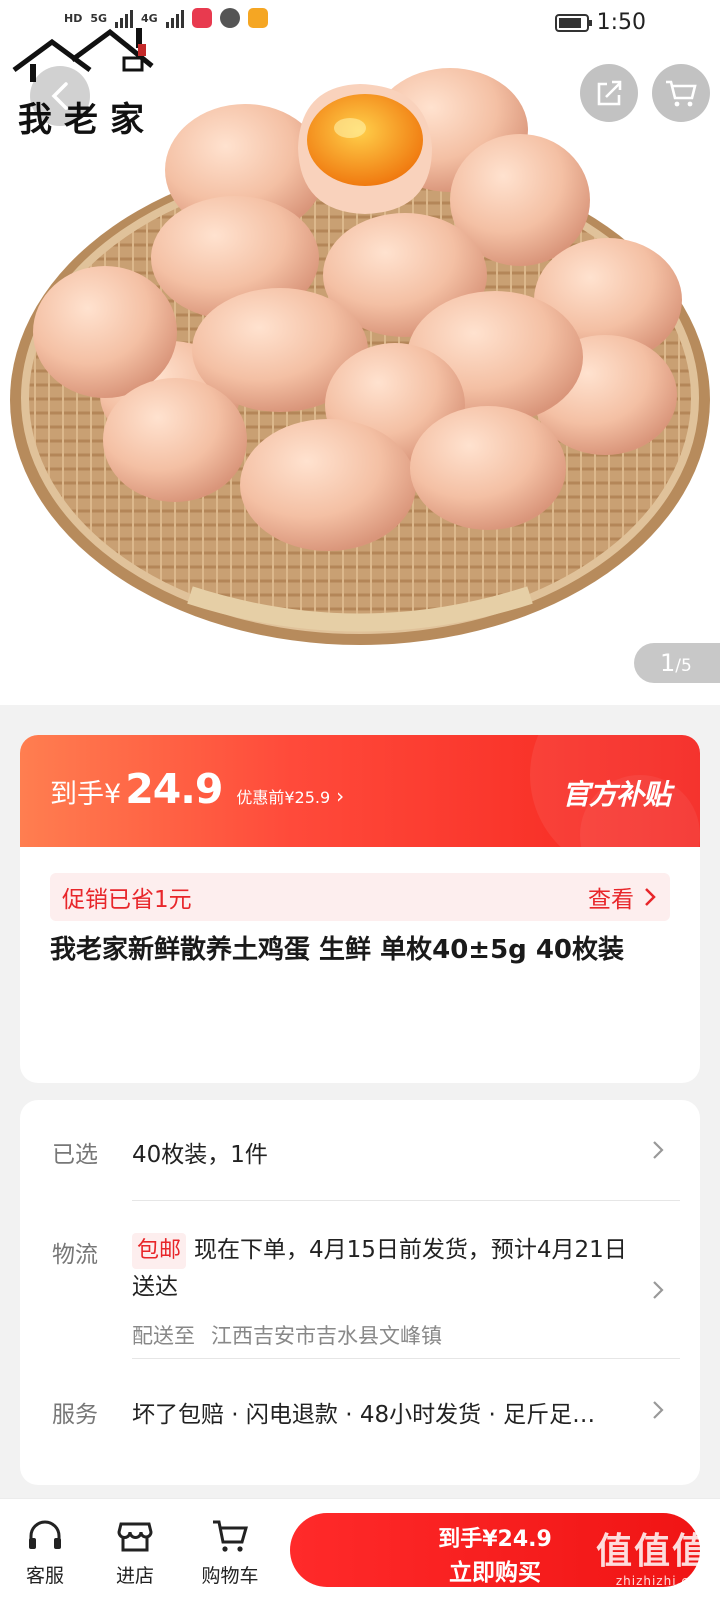  What do you see at coordinates (229, 18) in the screenshot?
I see `message-icon` at bounding box center [229, 18].